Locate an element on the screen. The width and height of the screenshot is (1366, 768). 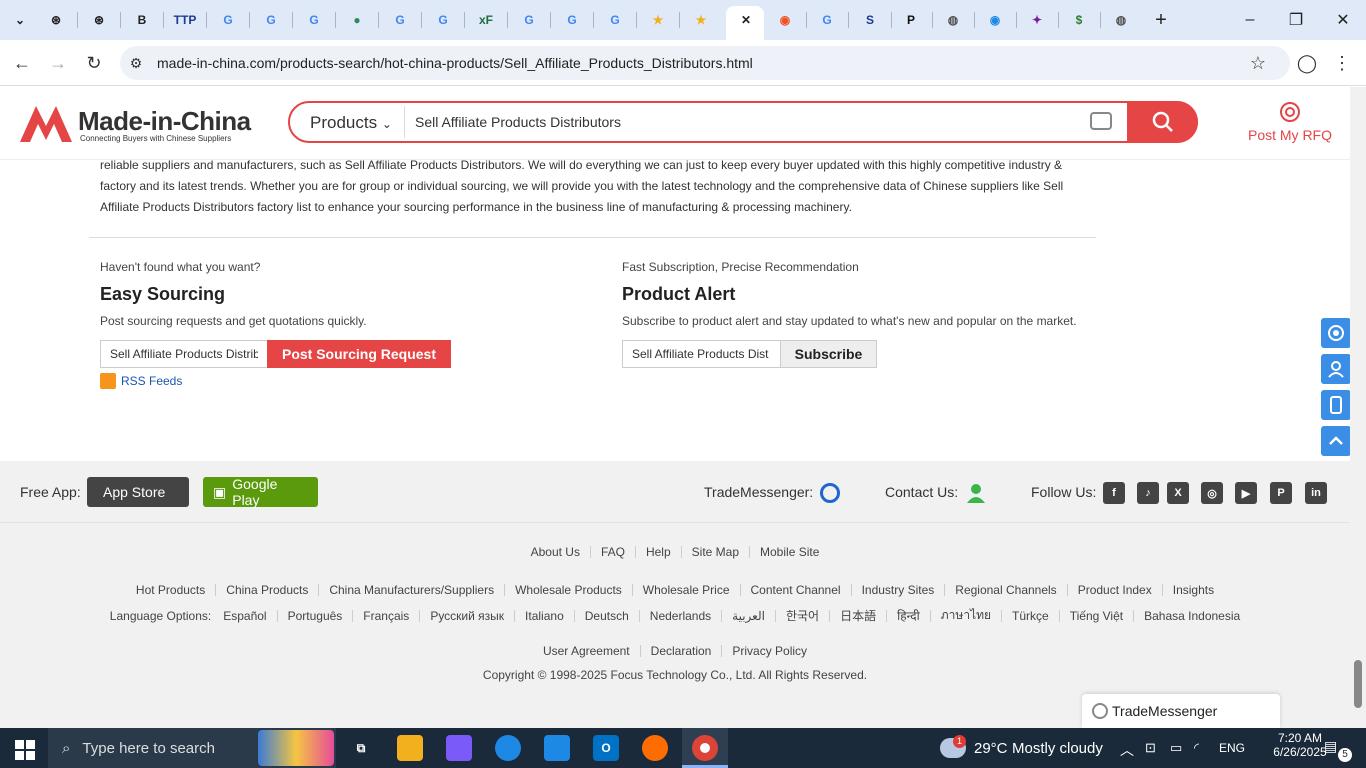
sourcing-input is located at coordinates (184, 354).